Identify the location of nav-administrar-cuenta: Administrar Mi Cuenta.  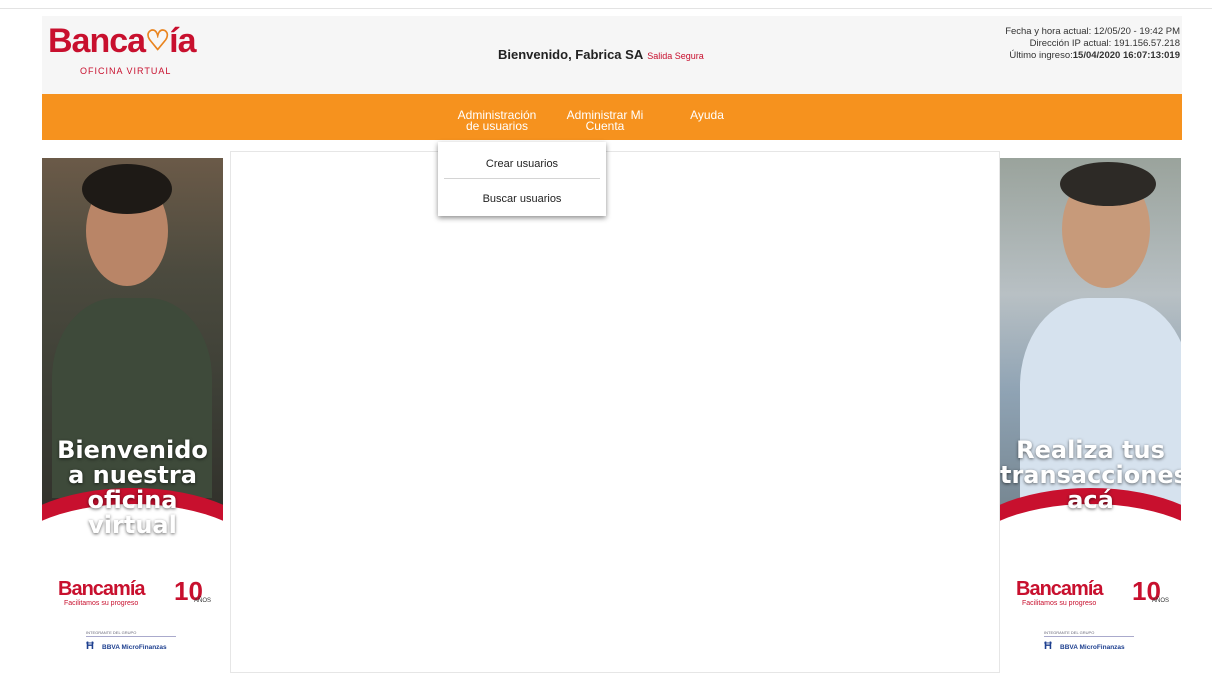
(605, 120).